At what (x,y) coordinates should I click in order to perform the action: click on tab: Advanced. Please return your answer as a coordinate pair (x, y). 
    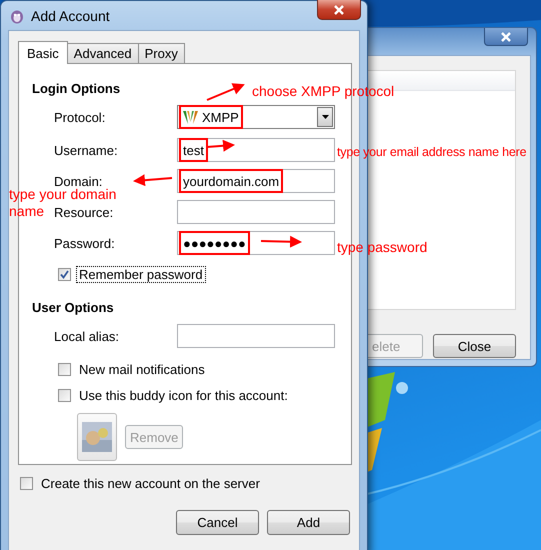
    Looking at the image, I should click on (102, 53).